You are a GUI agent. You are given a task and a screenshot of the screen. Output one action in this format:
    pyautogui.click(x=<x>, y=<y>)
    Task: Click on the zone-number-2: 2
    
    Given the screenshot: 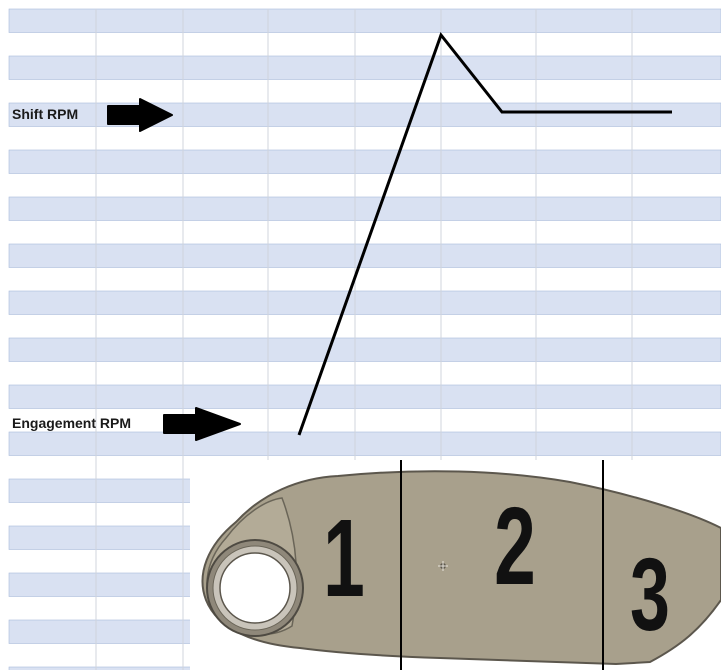 What is the action you would take?
    pyautogui.click(x=515, y=546)
    